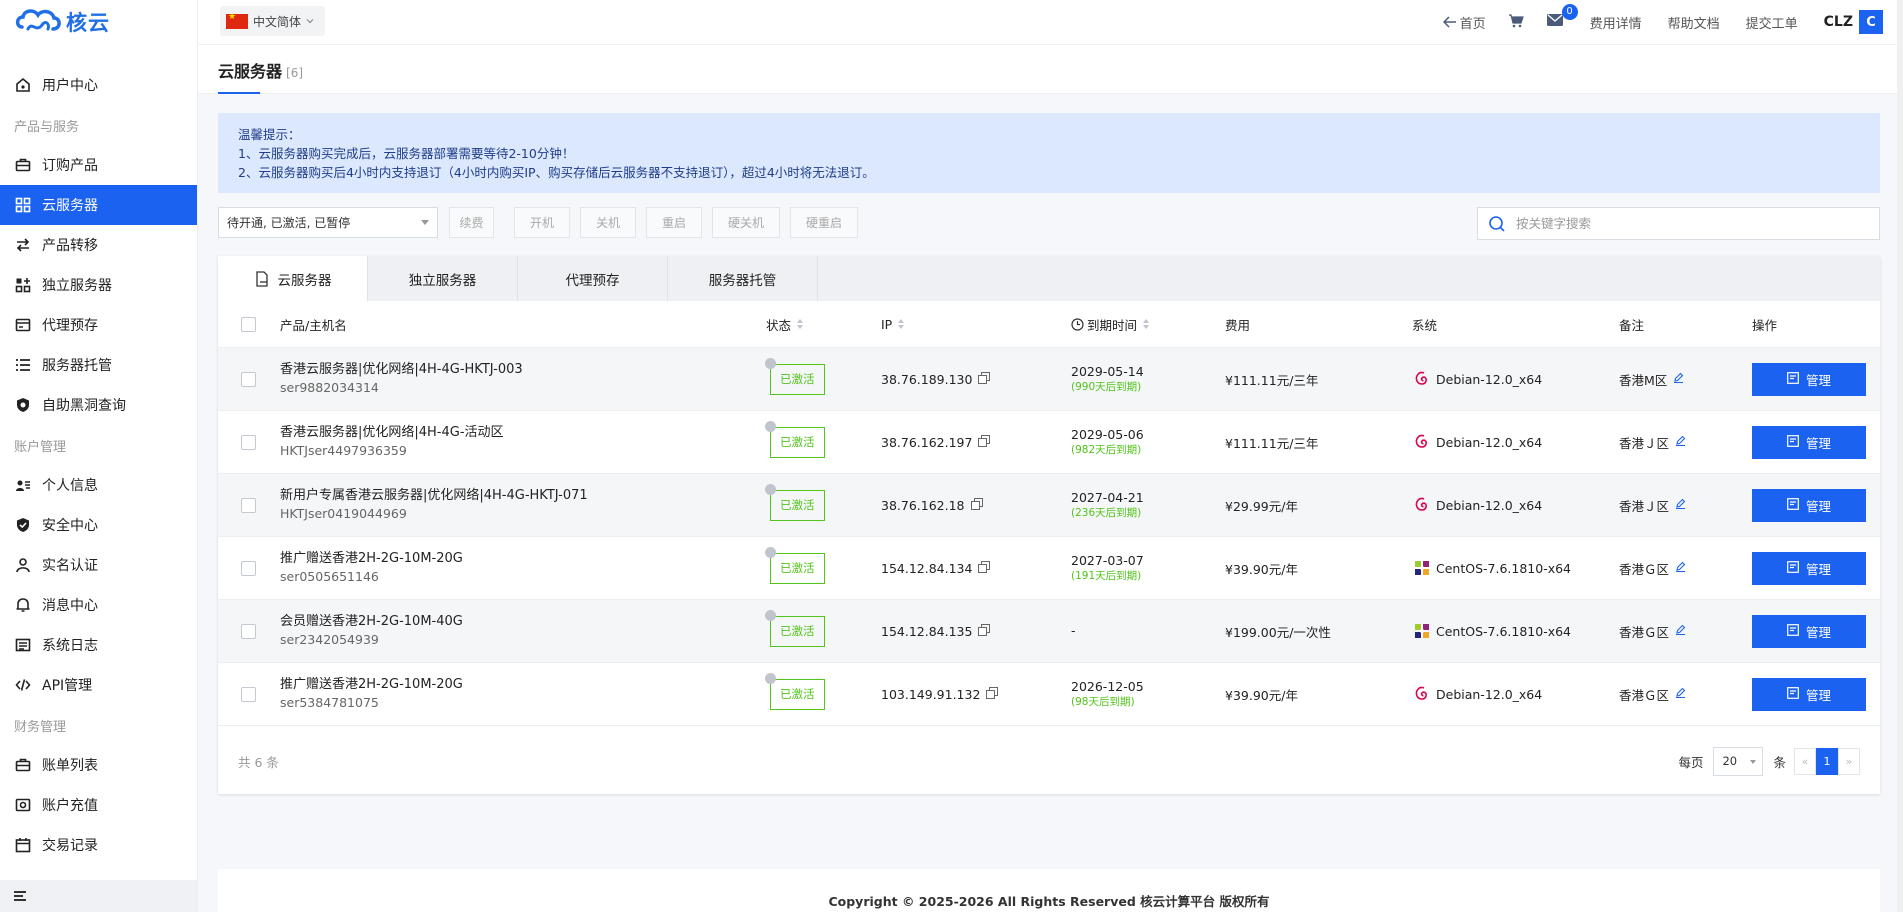 The width and height of the screenshot is (1903, 912). Describe the element at coordinates (608, 222) in the screenshot. I see `power-off-button: 关机` at that location.